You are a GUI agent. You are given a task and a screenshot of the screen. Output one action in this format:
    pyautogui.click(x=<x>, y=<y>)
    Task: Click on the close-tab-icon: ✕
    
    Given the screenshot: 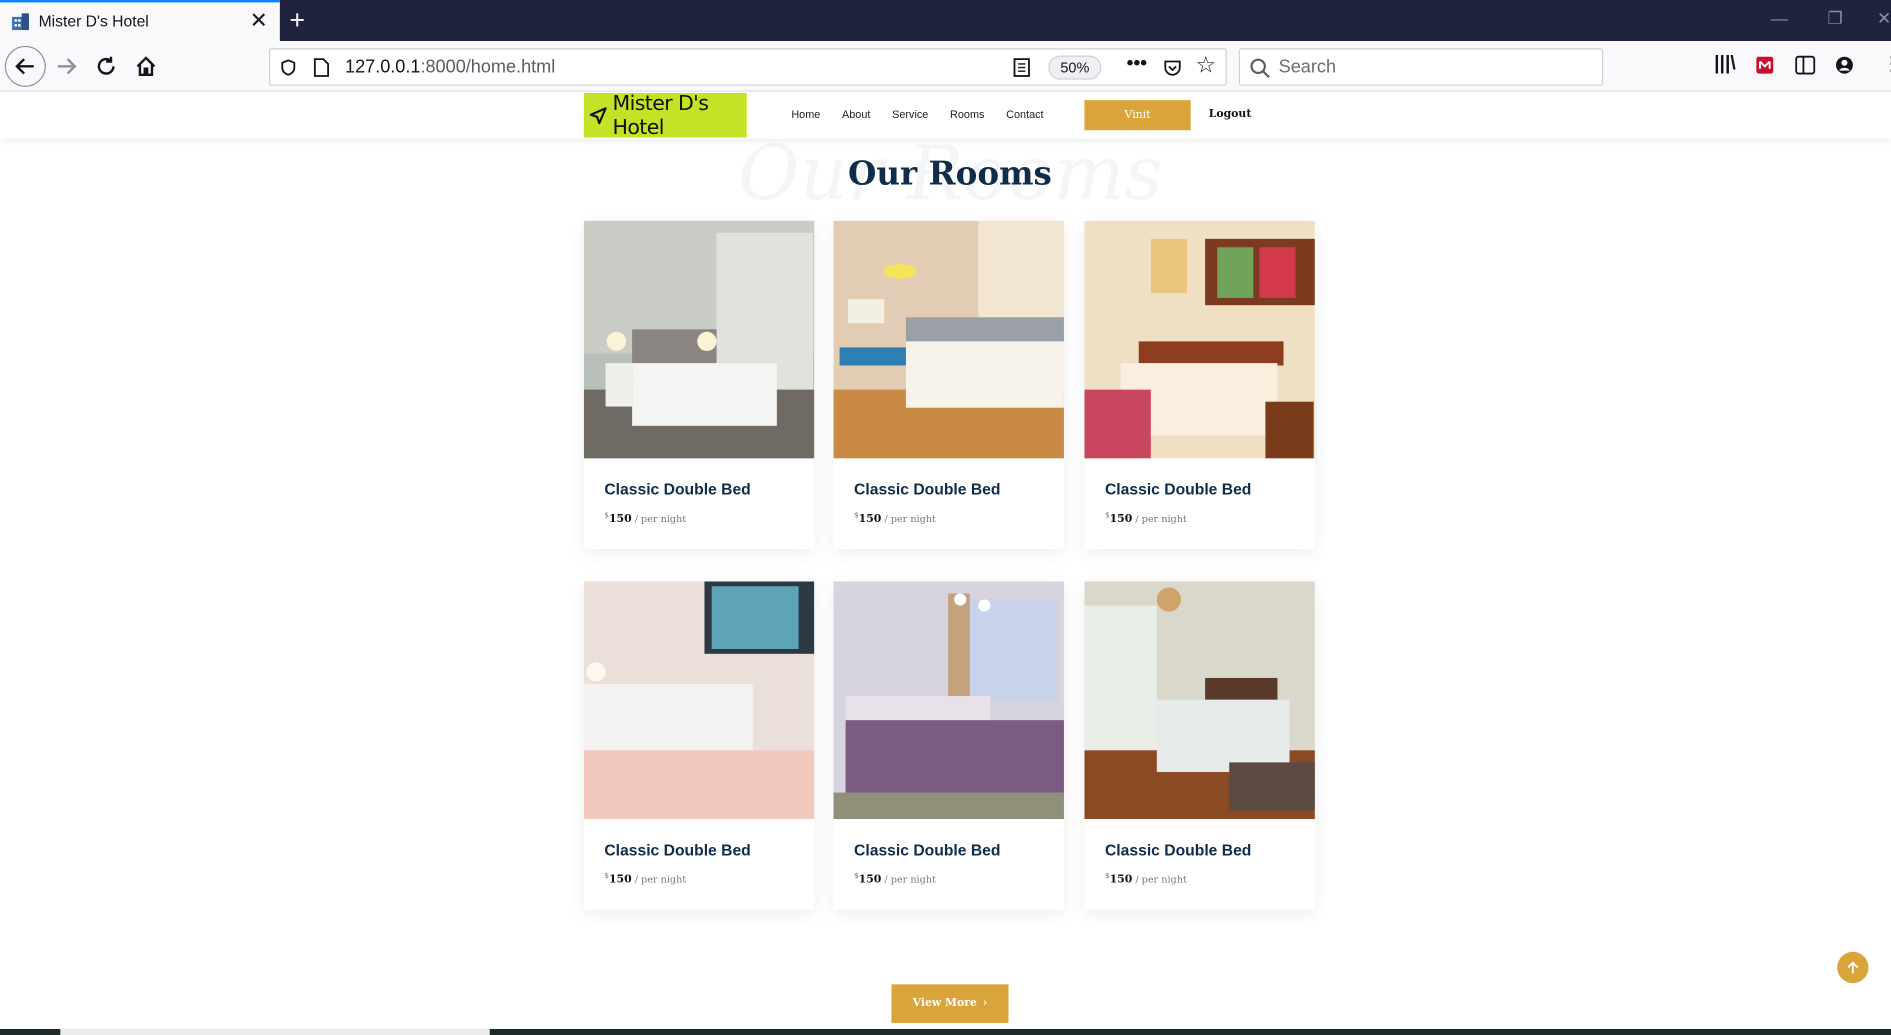 What is the action you would take?
    pyautogui.click(x=259, y=20)
    